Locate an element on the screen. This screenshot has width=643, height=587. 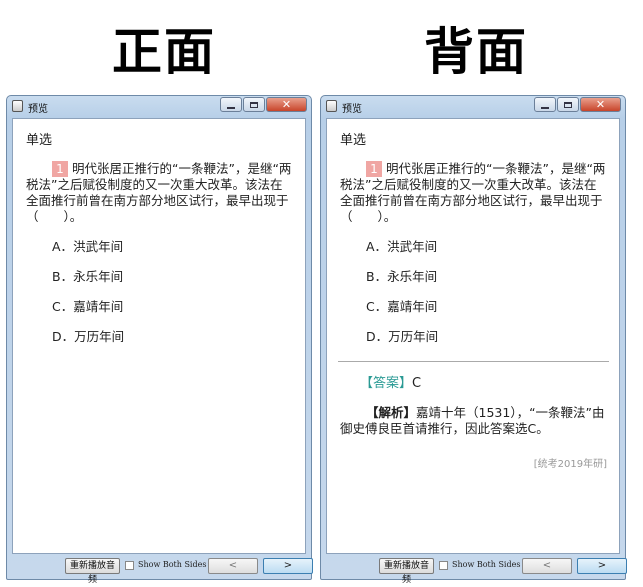
answer-value: C is located at coordinates (417, 383).